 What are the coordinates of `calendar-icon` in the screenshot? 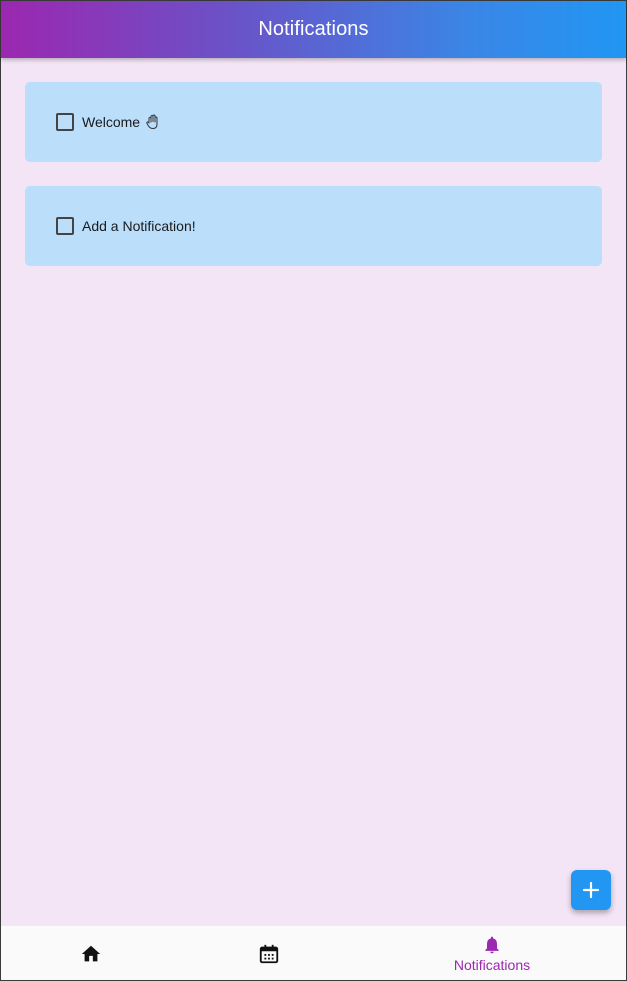 It's located at (269, 953).